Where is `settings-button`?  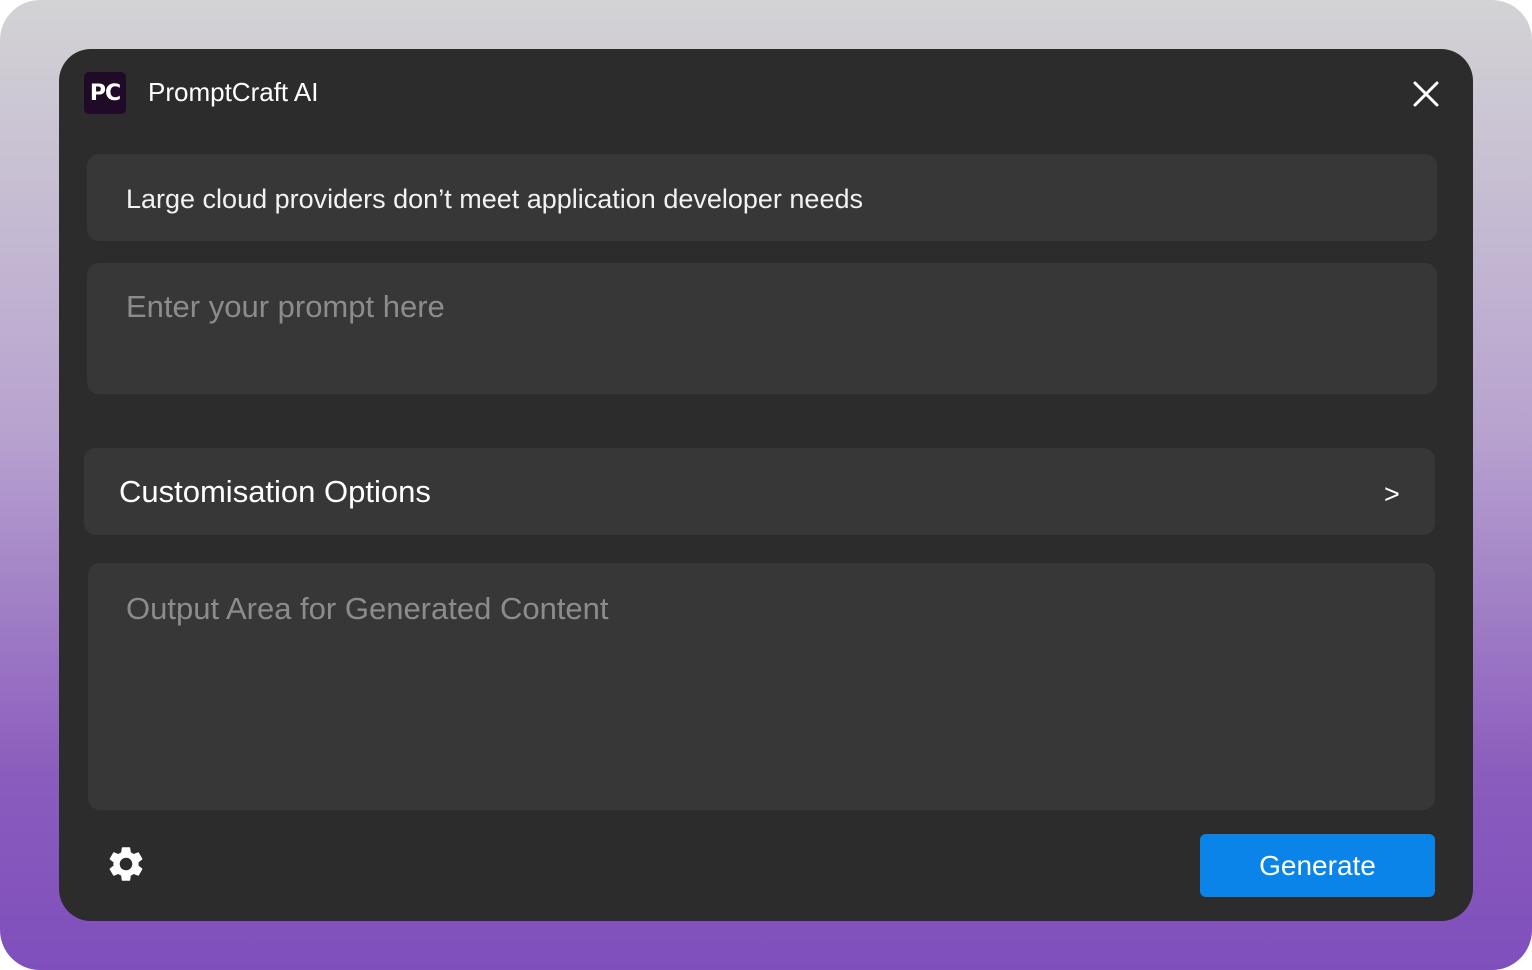
settings-button is located at coordinates (126, 864).